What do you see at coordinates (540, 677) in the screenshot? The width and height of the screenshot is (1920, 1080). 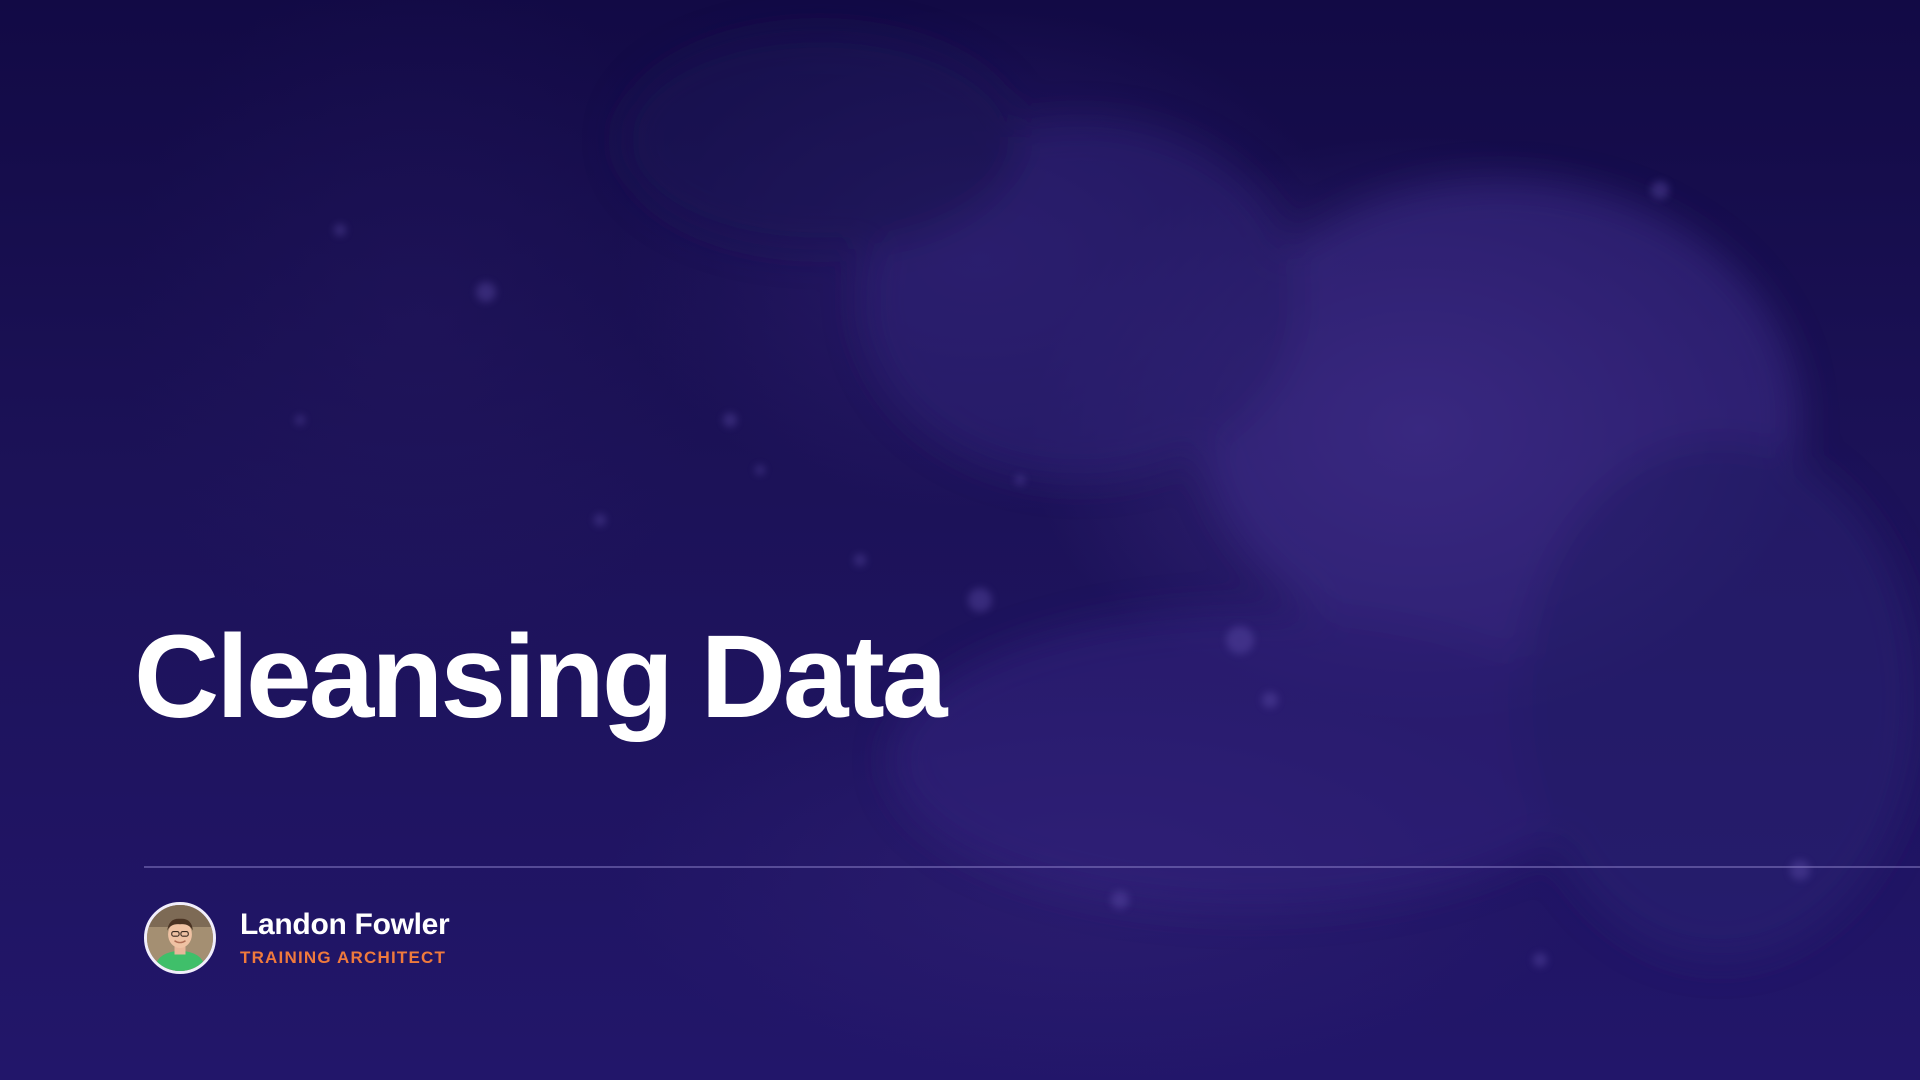 I see `slide-title: Cleansing Data` at bounding box center [540, 677].